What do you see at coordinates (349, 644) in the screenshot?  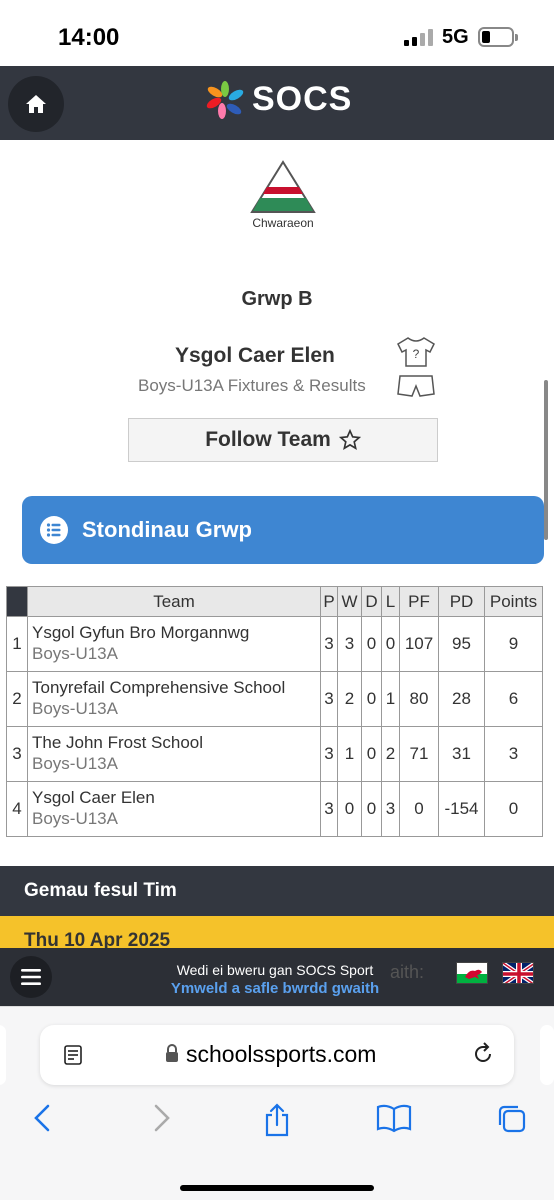 I see `row-won: 3` at bounding box center [349, 644].